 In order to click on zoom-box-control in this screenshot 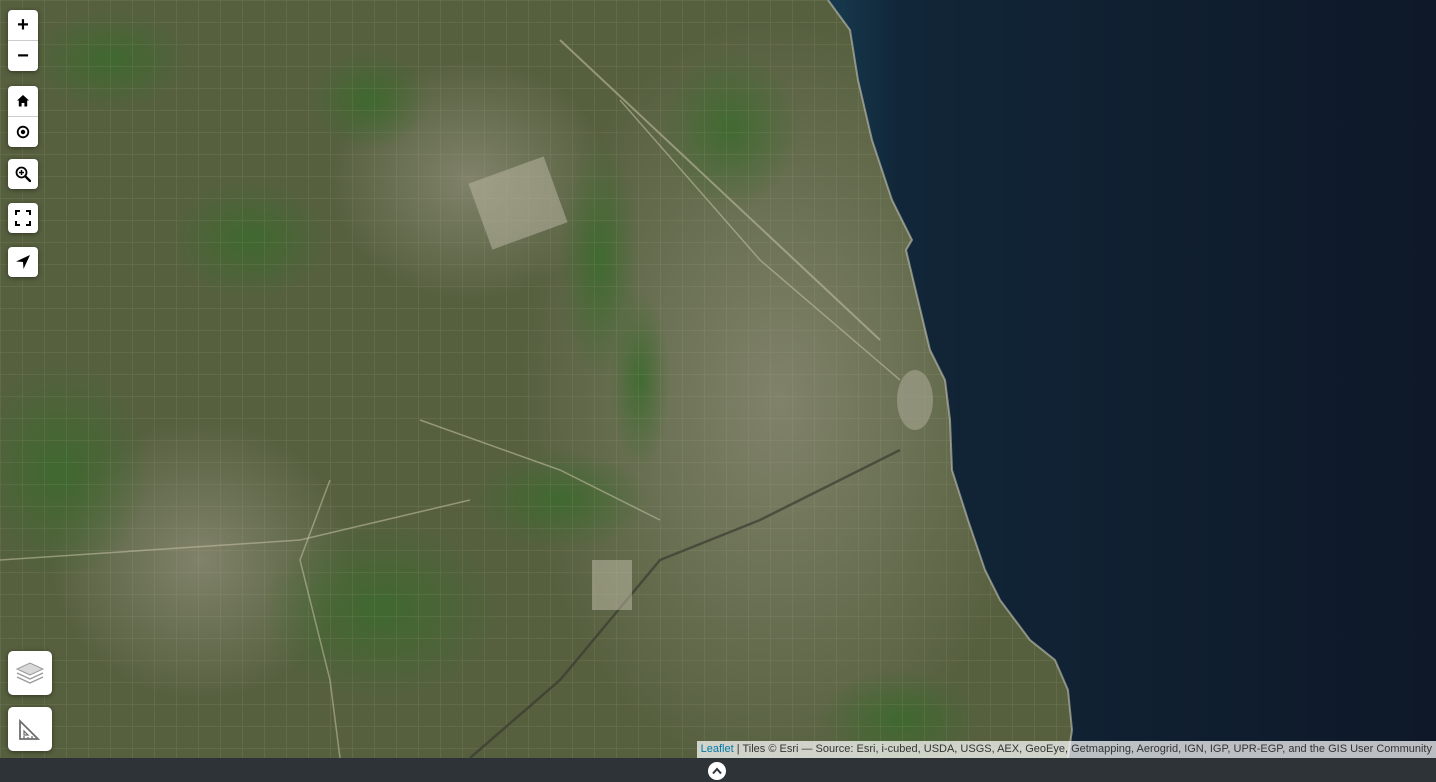, I will do `click(23, 174)`.